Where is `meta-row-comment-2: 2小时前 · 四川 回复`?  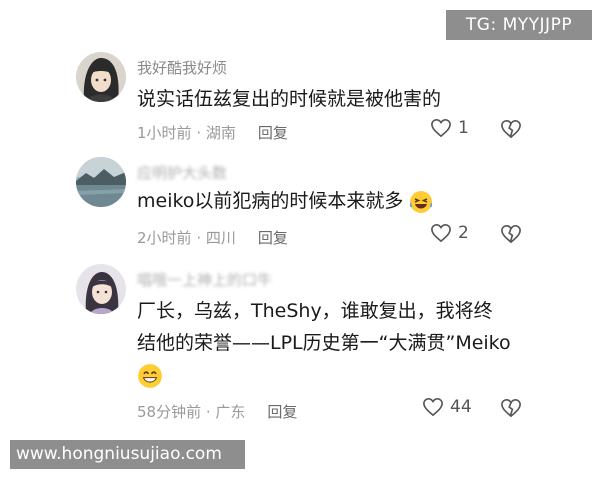 meta-row-comment-2: 2小时前 · 四川 回复 is located at coordinates (212, 237).